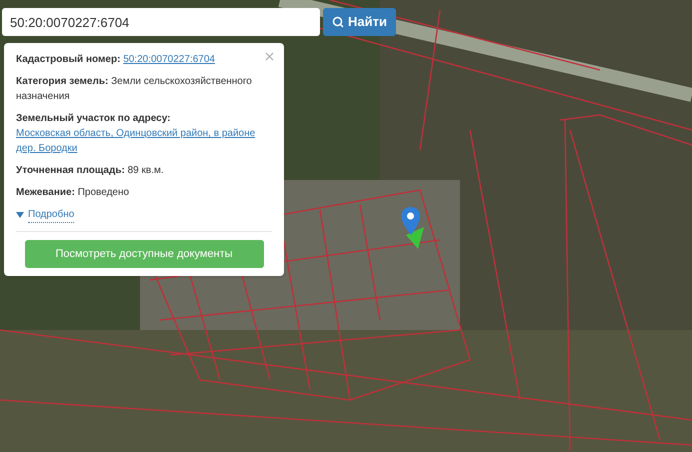 Image resolution: width=692 pixels, height=452 pixels. I want to click on info-row-text: Категория земель: Земли сельскохозяйственного назначения, so click(134, 89).